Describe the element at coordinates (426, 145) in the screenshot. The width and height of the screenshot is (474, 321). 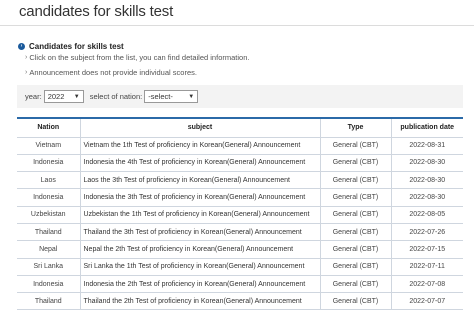
I see `date-cell: 2022-08-31` at that location.